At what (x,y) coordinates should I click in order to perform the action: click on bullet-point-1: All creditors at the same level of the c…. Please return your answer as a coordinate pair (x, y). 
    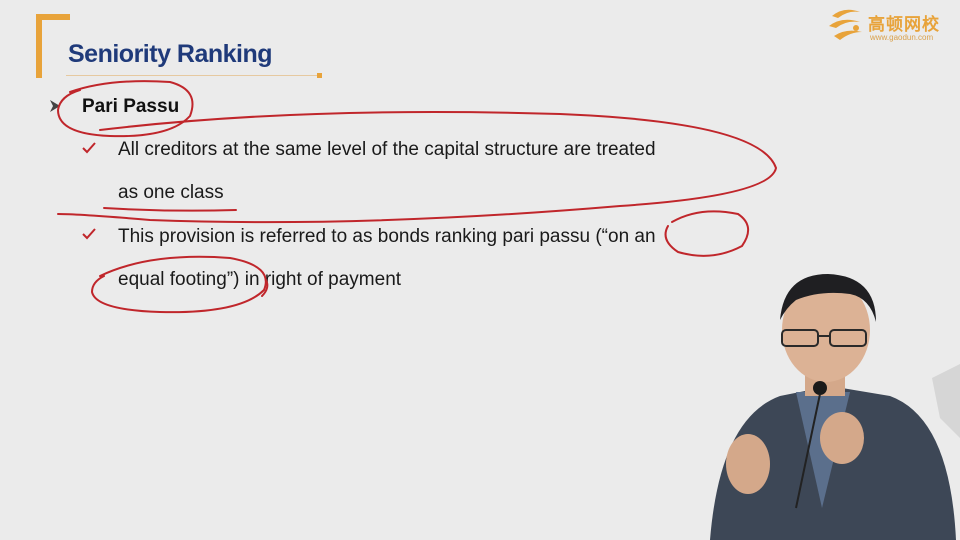
    Looking at the image, I should click on (443, 171).